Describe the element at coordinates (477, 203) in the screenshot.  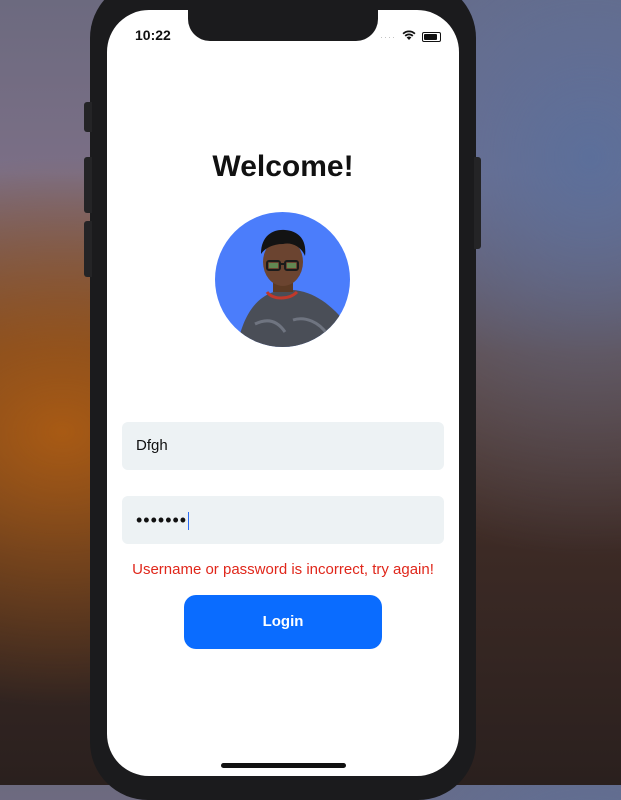
I see `power-button` at that location.